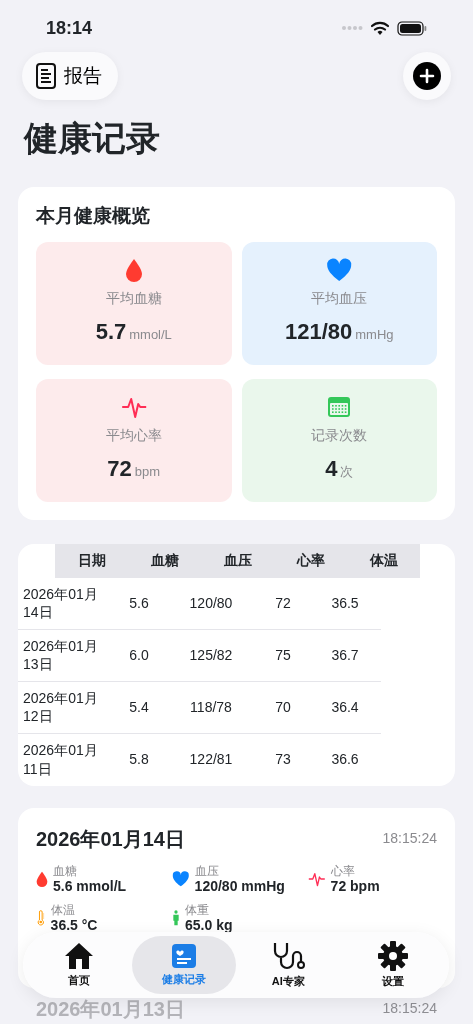 The width and height of the screenshot is (473, 1024). What do you see at coordinates (355, 886) in the screenshot?
I see `metric-value: 72 bpm` at bounding box center [355, 886].